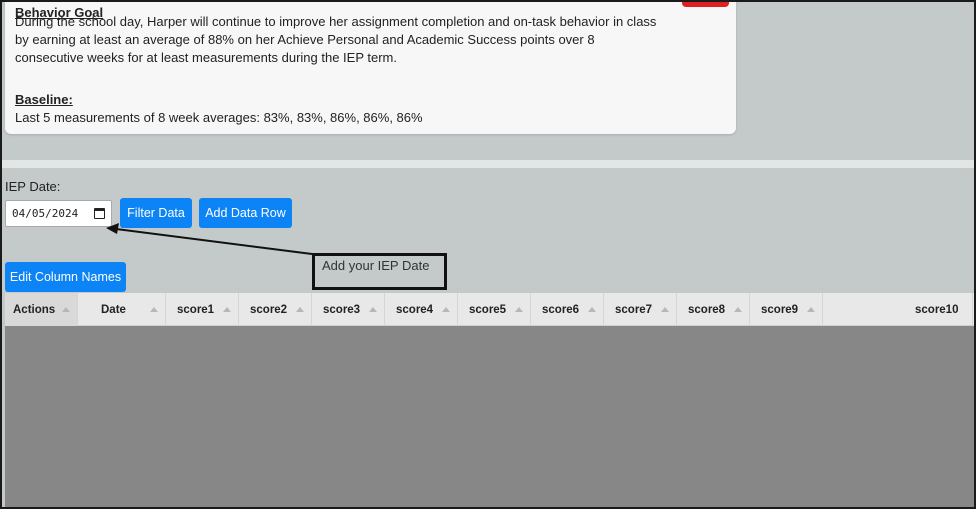 This screenshot has width=976, height=509. I want to click on column-header-score6: score6, so click(567, 309).